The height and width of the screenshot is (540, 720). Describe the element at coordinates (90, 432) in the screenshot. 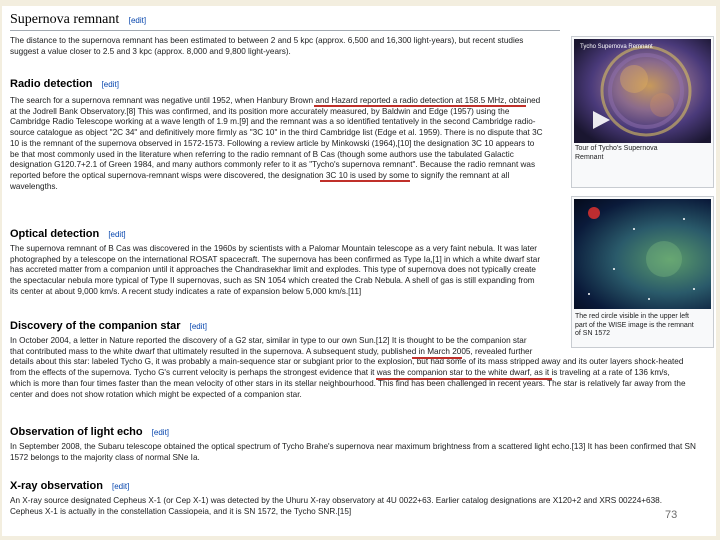

I see `section-heading-echo: Observation of light echo [edit]` at that location.